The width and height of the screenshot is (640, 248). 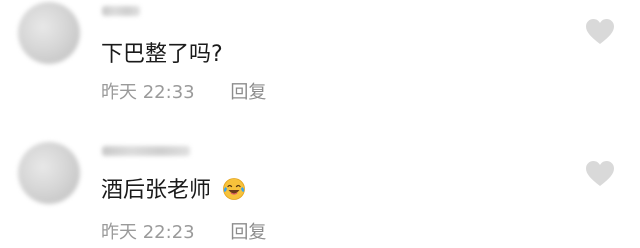 I want to click on comment-time: 22:23, so click(x=168, y=232).